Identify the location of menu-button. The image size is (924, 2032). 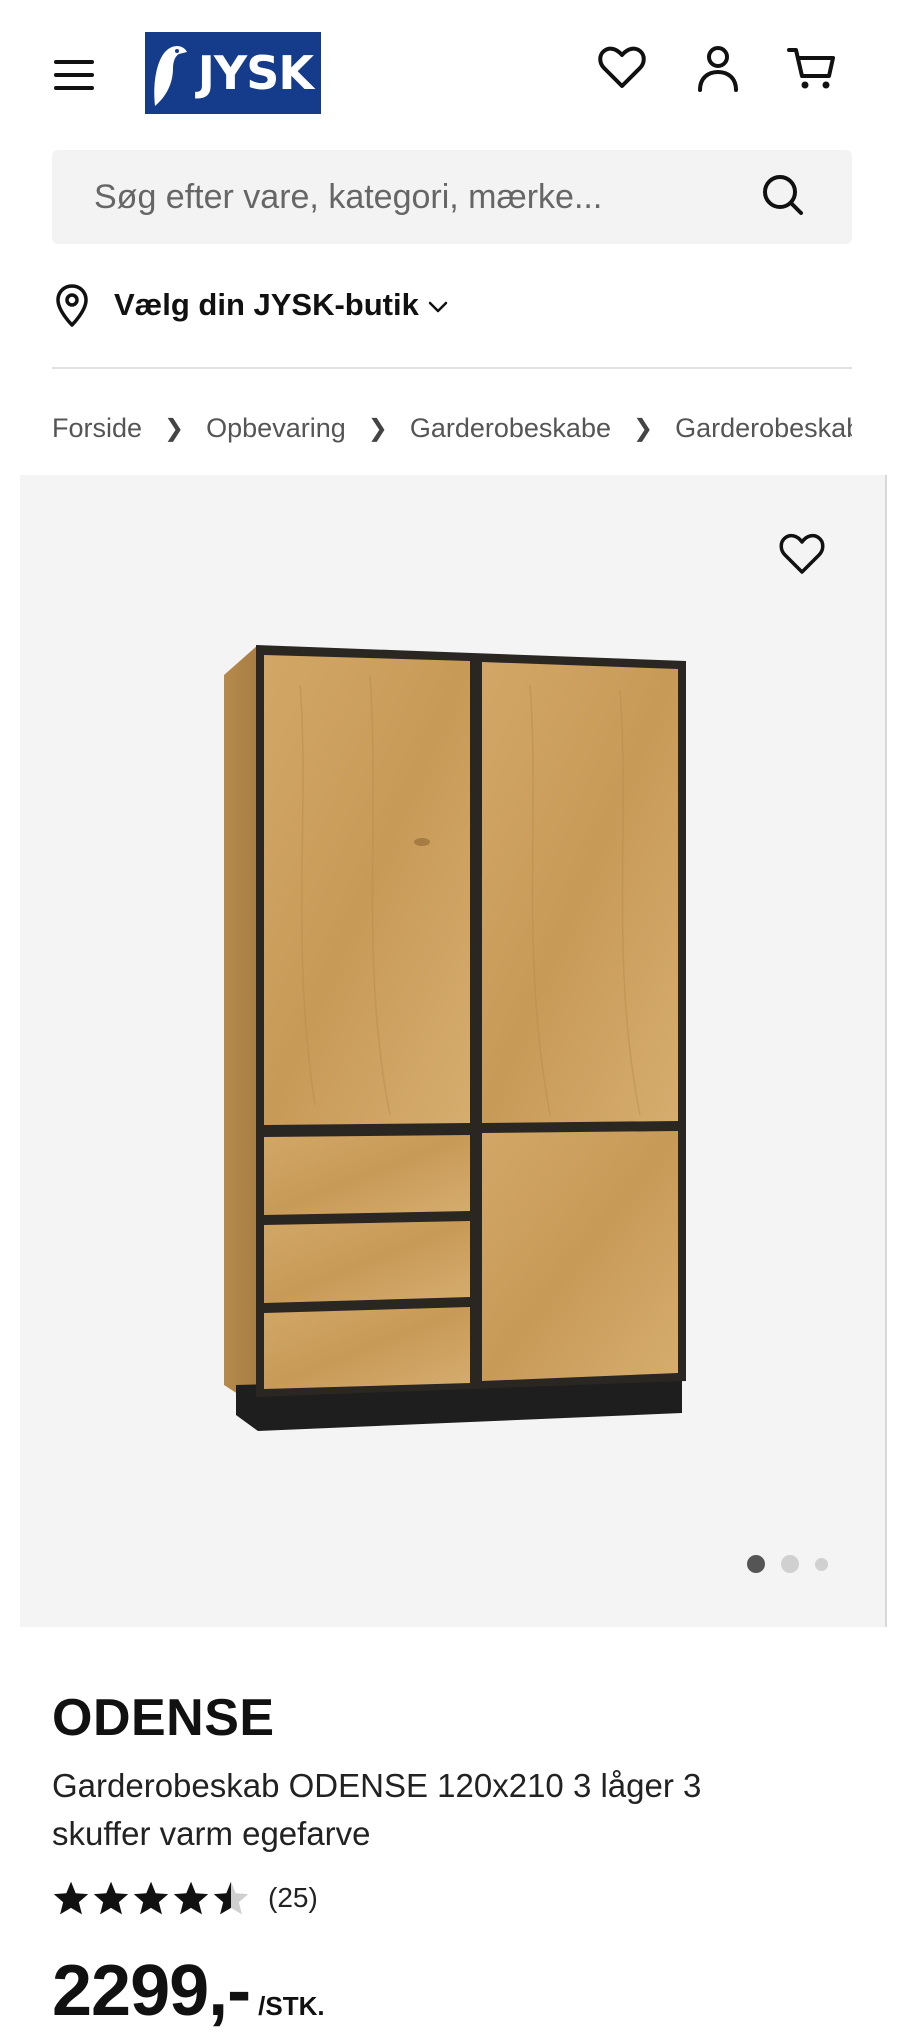
(77, 75).